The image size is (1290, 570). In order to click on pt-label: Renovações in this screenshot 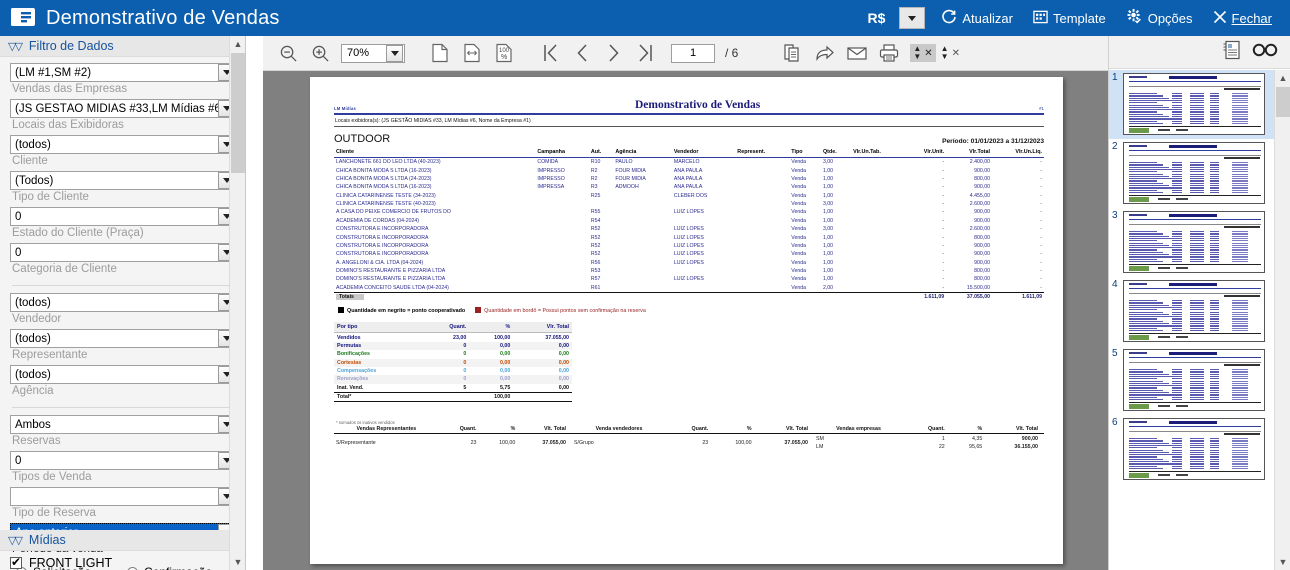, I will do `click(379, 379)`.